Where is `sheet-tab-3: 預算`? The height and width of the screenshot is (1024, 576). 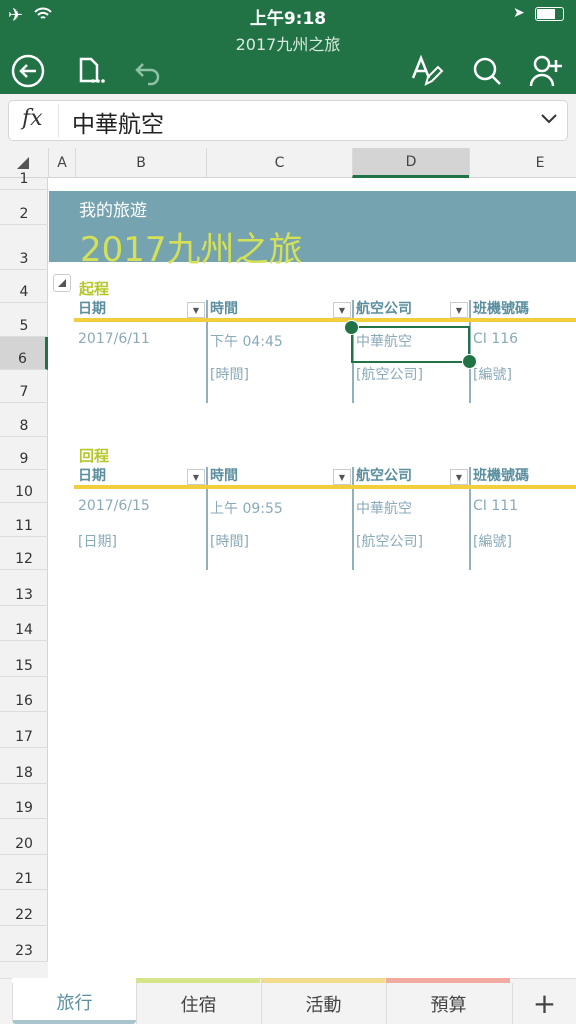 sheet-tab-3: 預算 is located at coordinates (448, 1003).